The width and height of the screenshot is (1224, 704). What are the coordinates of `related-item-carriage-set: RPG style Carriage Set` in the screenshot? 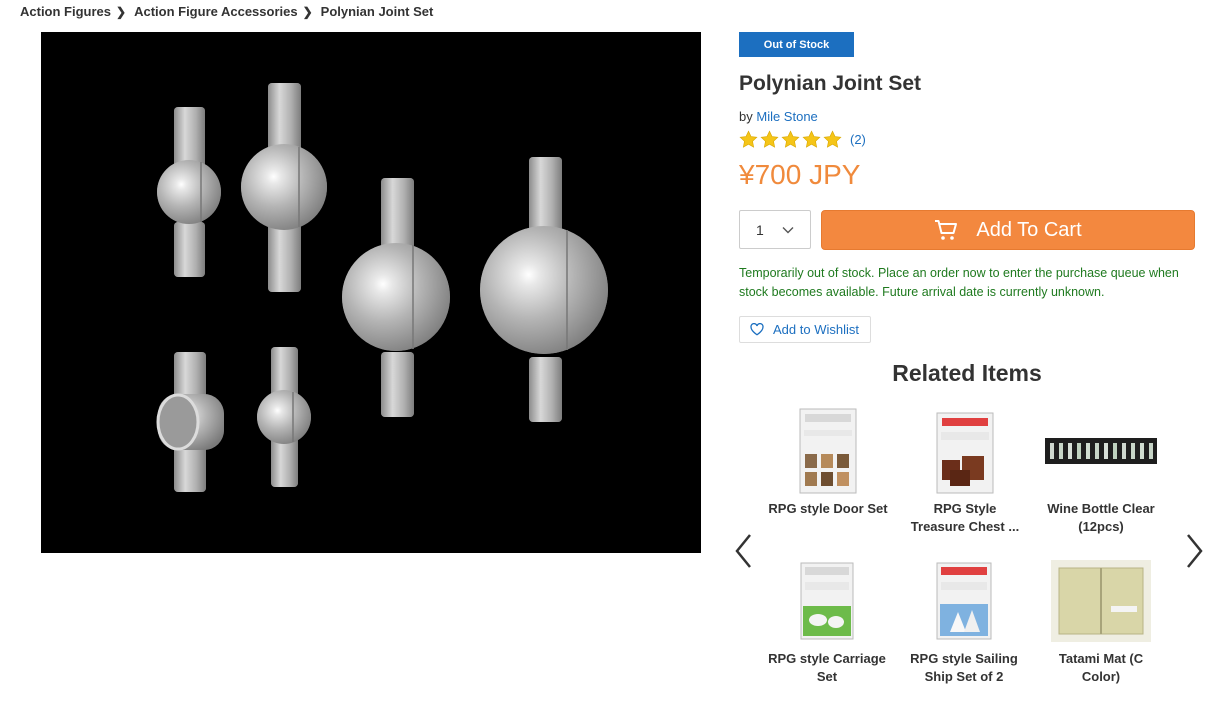 It's located at (827, 624).